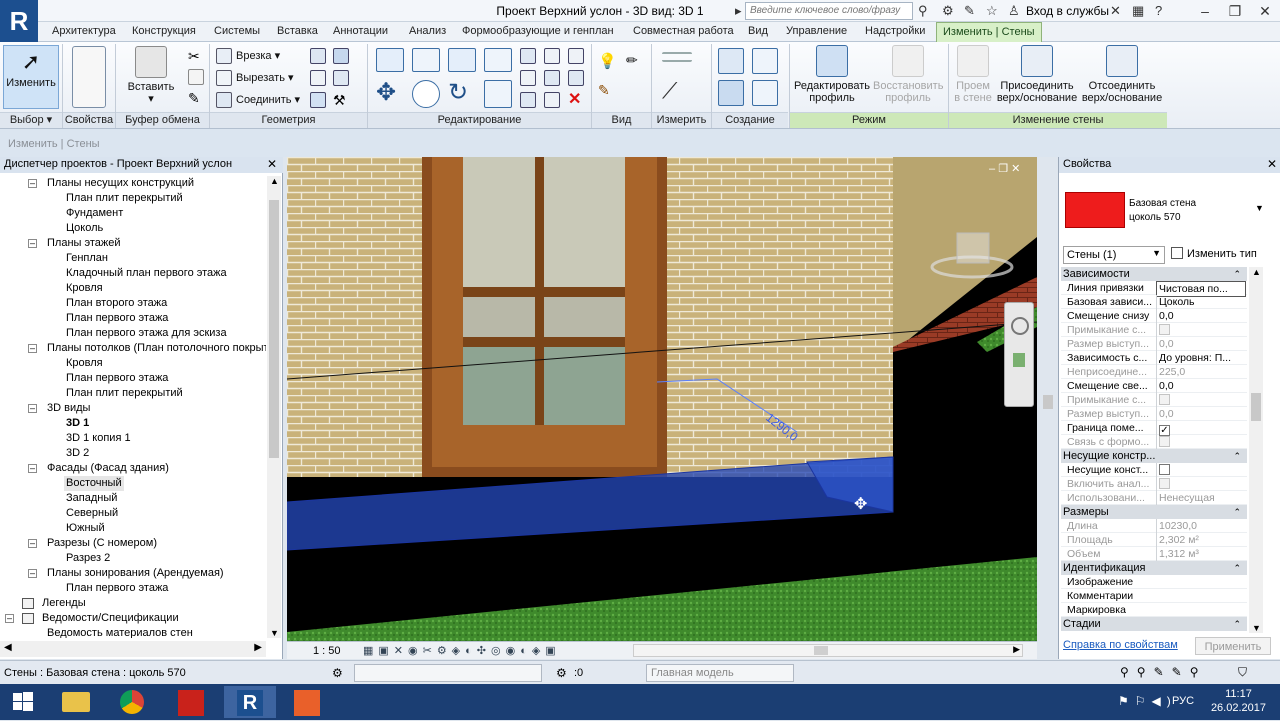  Describe the element at coordinates (1014, 11) in the screenshot. I see `user-icon: ♙` at that location.